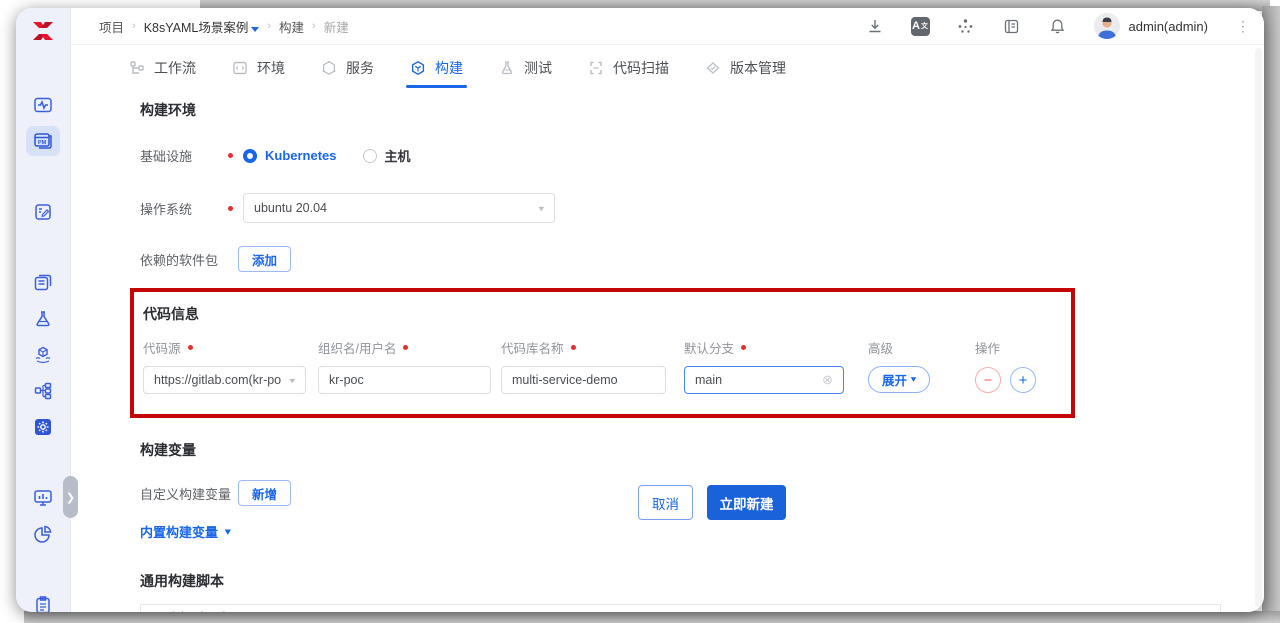 The image size is (1280, 623). What do you see at coordinates (1150, 26) in the screenshot?
I see `user-menu: admin(admin)` at bounding box center [1150, 26].